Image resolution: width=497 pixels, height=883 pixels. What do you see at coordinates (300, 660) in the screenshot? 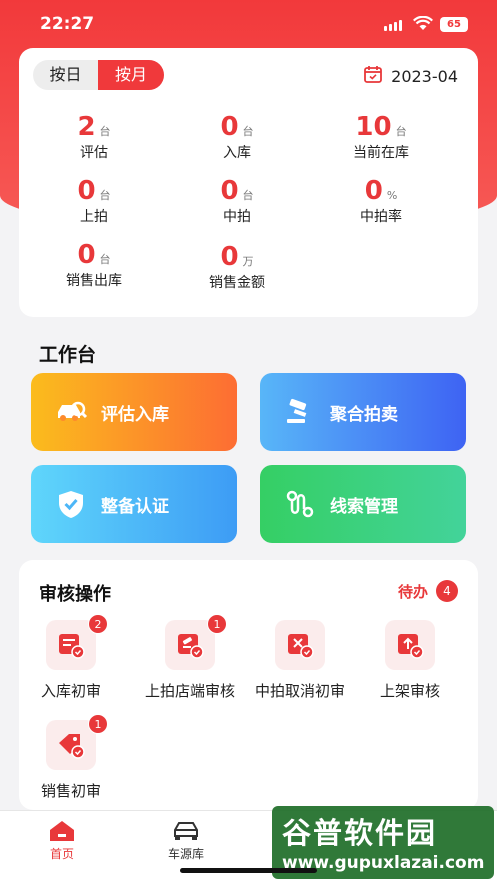
I see `audit-item-cancel-win-review: 中拍取消初审` at bounding box center [300, 660].